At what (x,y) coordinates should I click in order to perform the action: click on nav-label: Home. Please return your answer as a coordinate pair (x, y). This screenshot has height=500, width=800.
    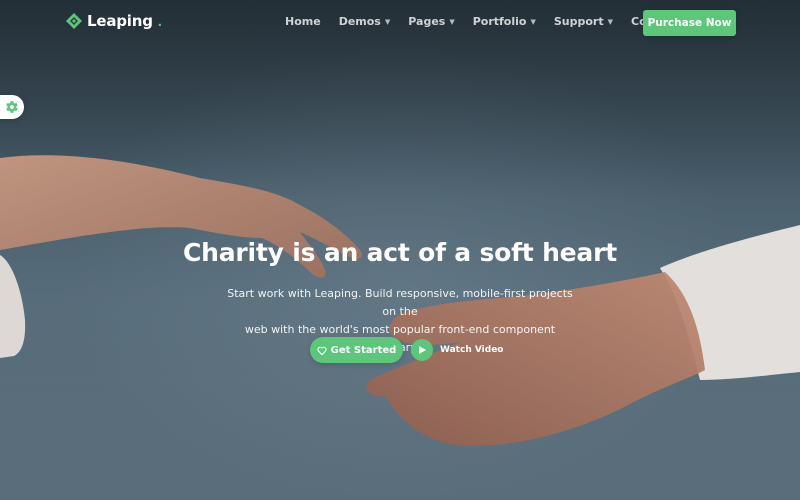
    Looking at the image, I should click on (303, 21).